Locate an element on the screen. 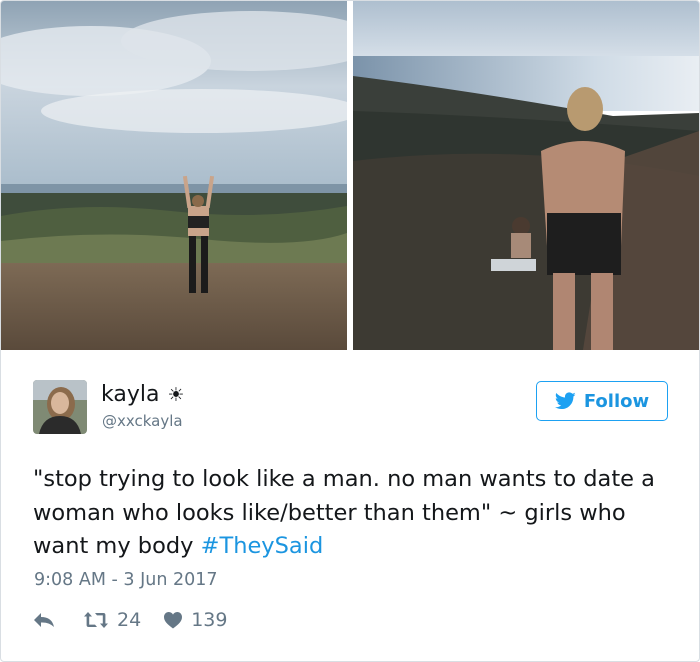 The width and height of the screenshot is (700, 662). reply-button is located at coordinates (44, 620).